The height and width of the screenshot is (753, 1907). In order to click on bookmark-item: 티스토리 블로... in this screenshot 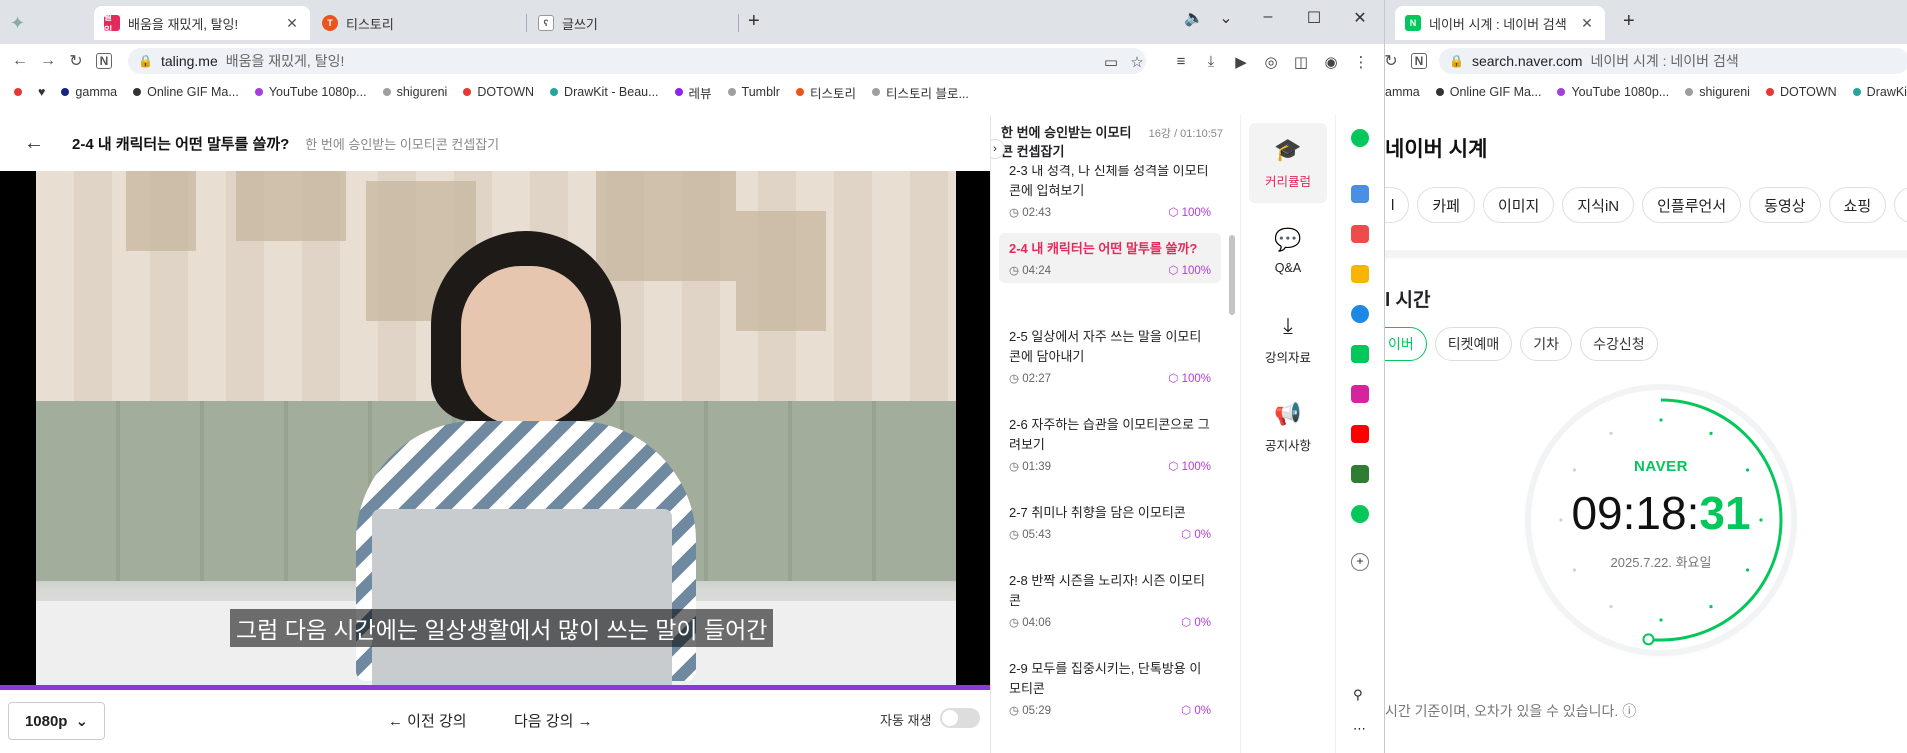, I will do `click(920, 92)`.